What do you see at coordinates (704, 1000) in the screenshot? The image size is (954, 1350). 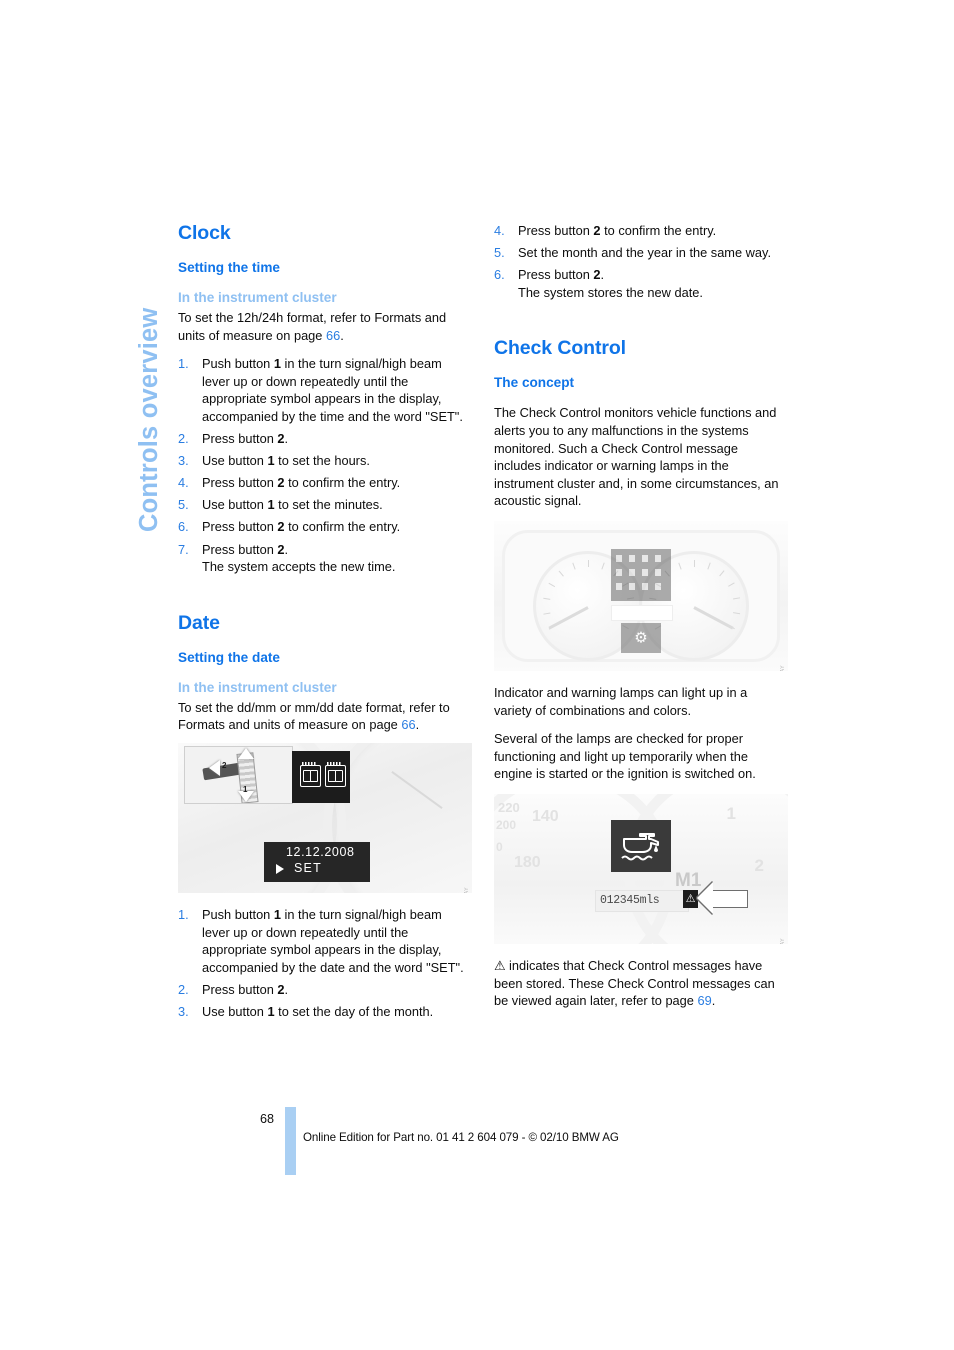 I see `page-link-69: 69` at bounding box center [704, 1000].